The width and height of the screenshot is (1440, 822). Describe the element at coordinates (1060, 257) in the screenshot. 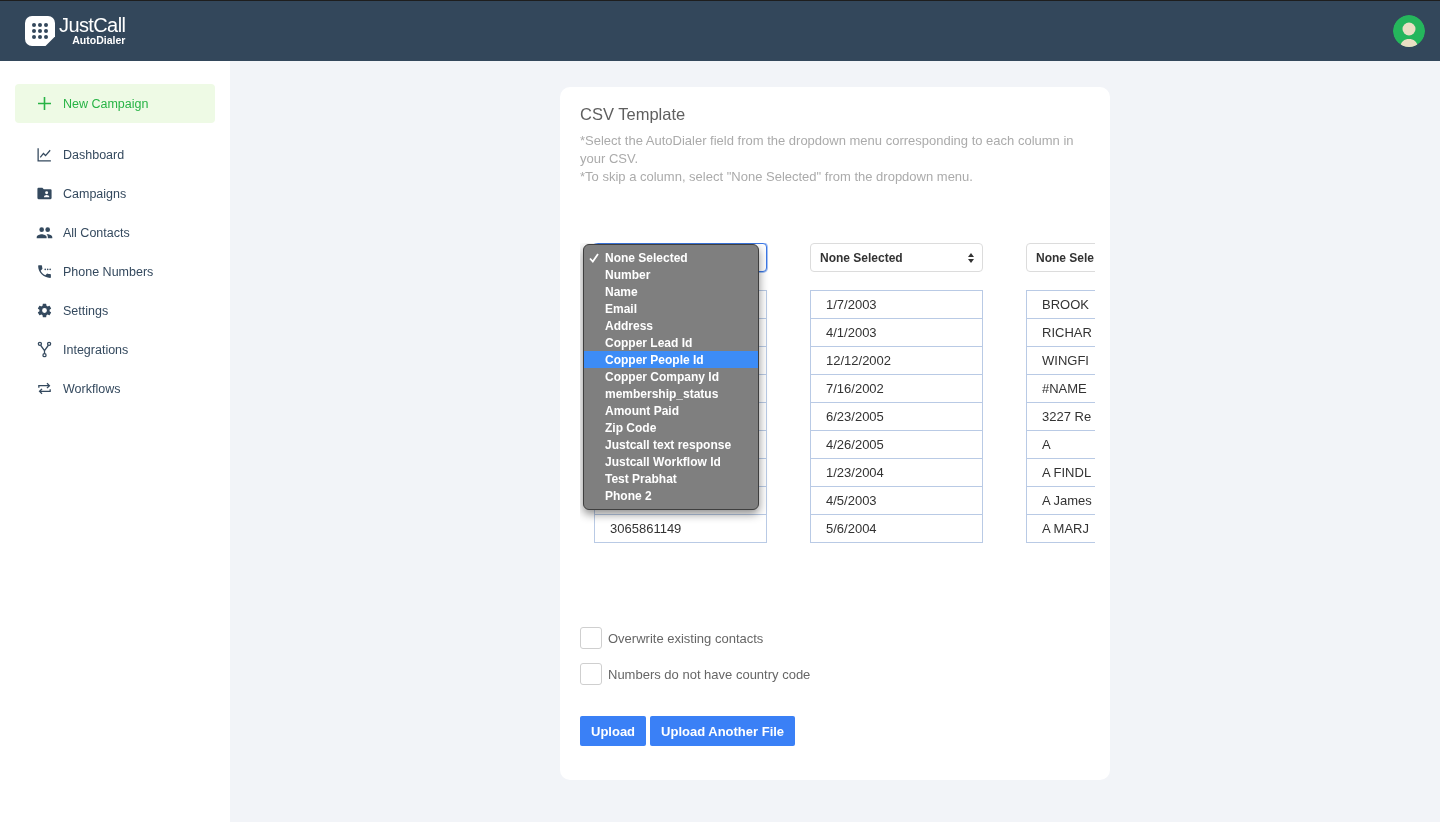

I see `column-select: None Sele` at that location.